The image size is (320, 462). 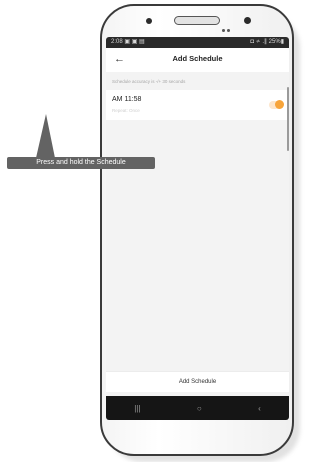 What do you see at coordinates (126, 110) in the screenshot?
I see `schedule-subtitle: Repeat: Once` at bounding box center [126, 110].